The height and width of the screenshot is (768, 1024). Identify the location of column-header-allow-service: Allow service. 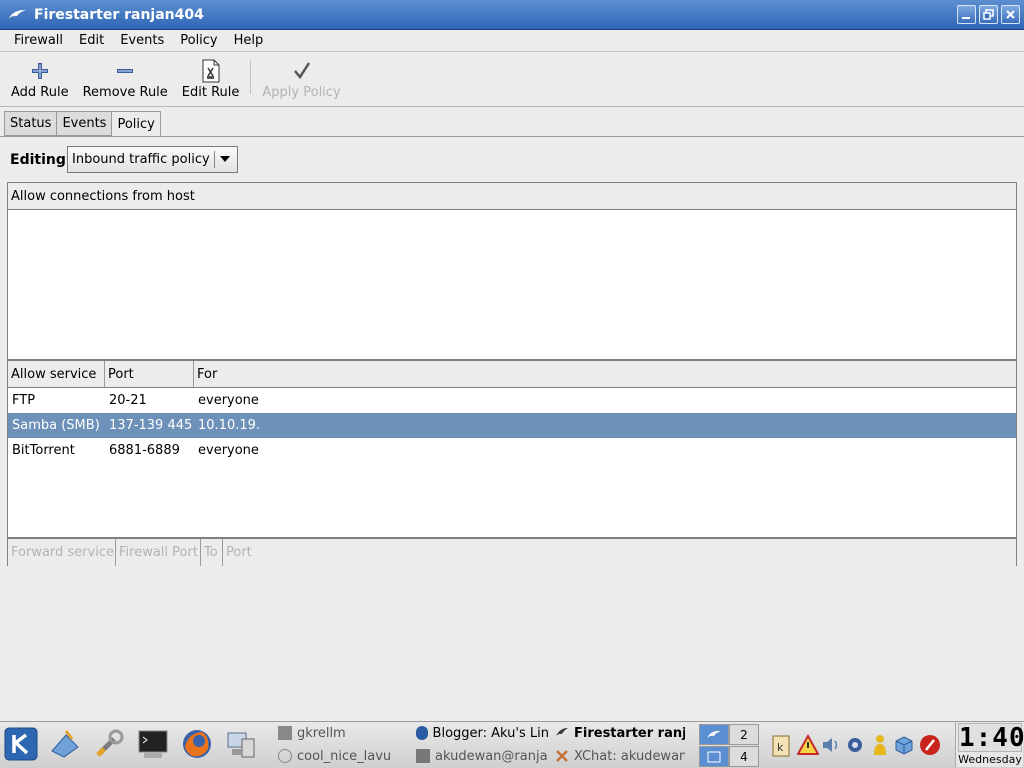
(56, 374).